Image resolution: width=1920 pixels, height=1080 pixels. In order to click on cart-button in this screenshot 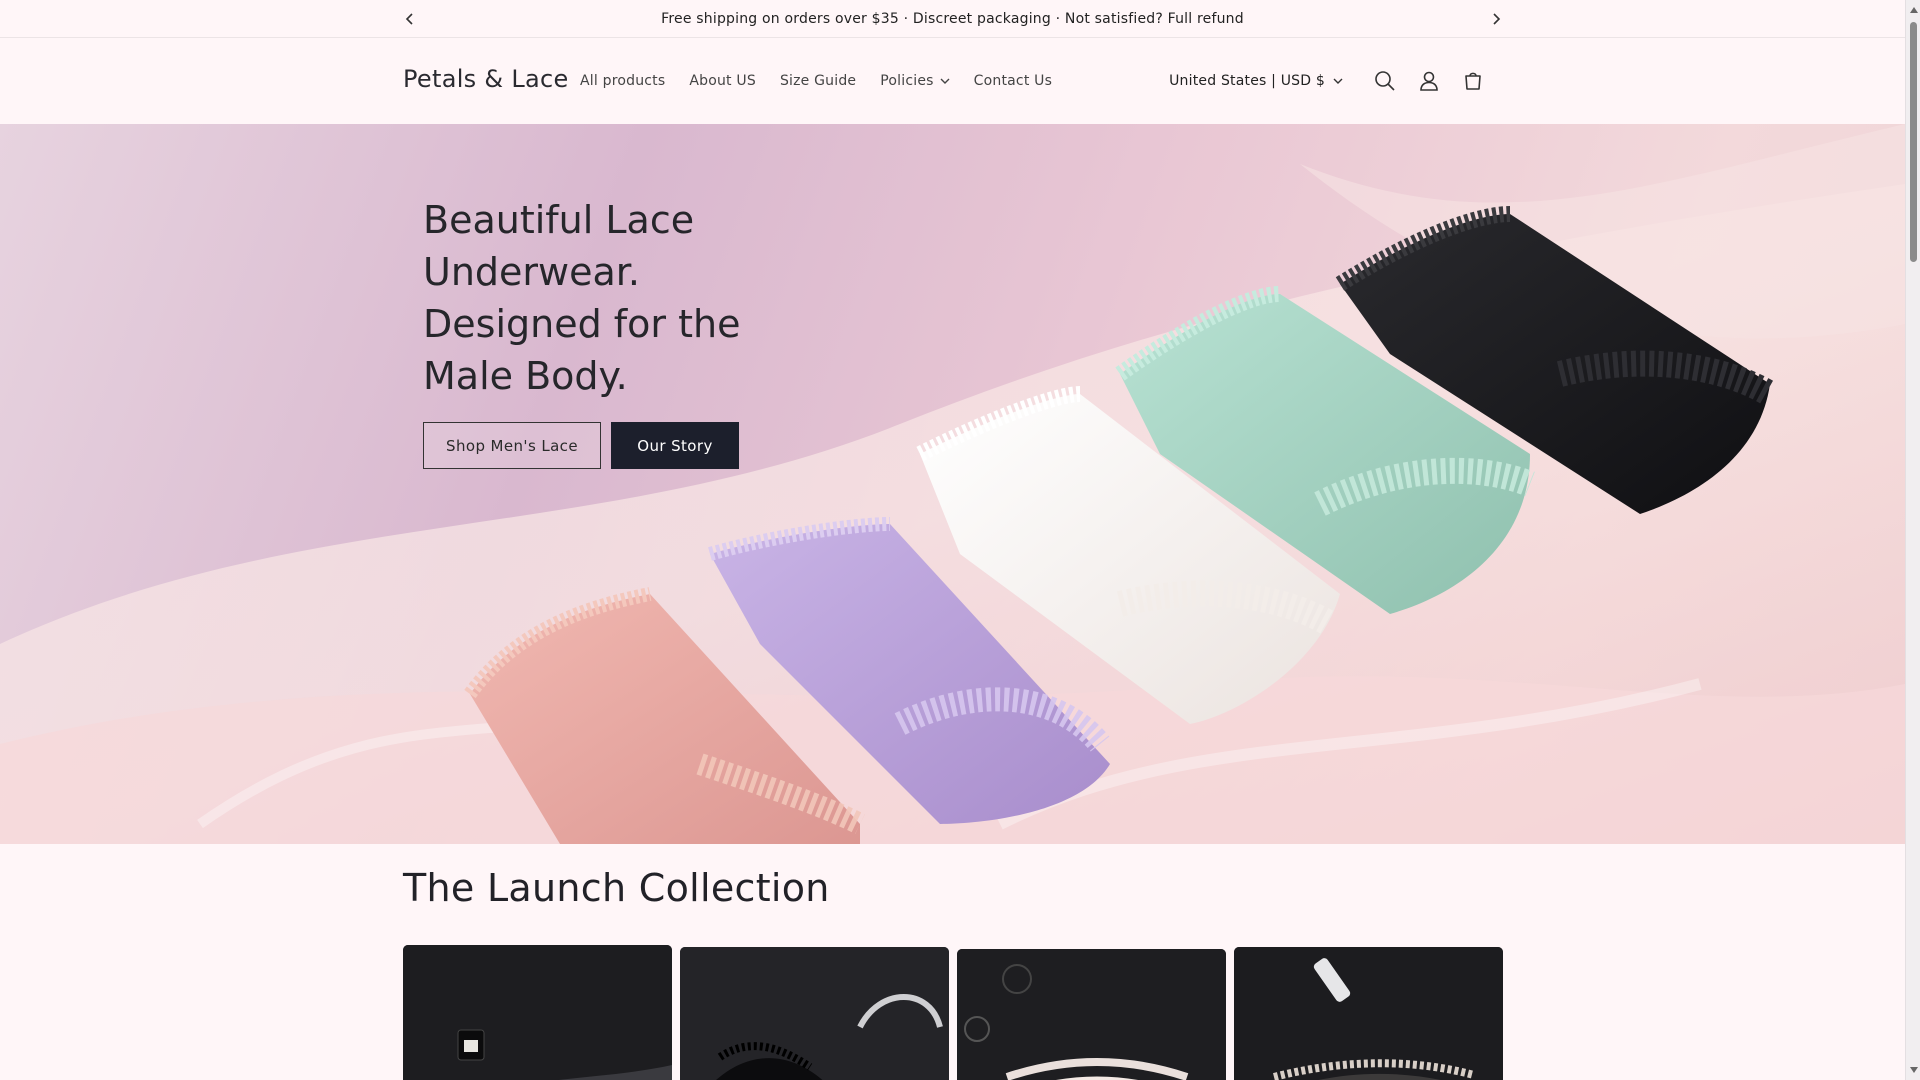, I will do `click(1473, 81)`.